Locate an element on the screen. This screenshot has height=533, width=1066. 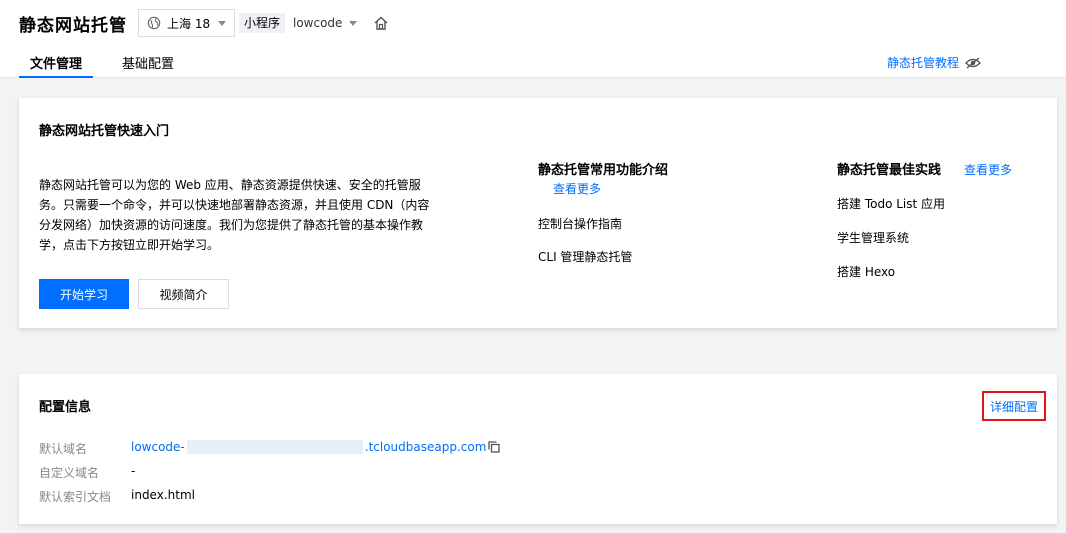
env-type-tag: 小程序 is located at coordinates (262, 23).